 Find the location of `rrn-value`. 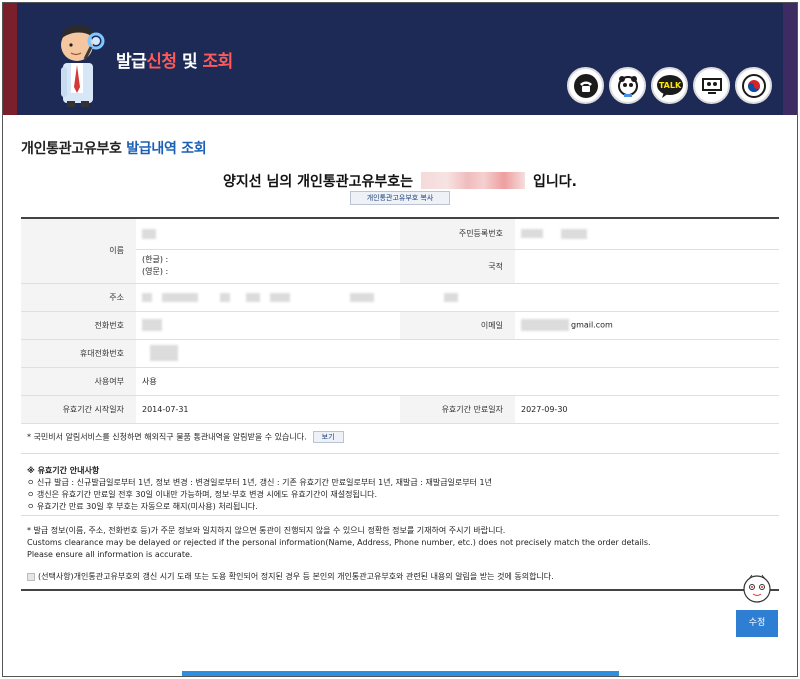

rrn-value is located at coordinates (647, 233).